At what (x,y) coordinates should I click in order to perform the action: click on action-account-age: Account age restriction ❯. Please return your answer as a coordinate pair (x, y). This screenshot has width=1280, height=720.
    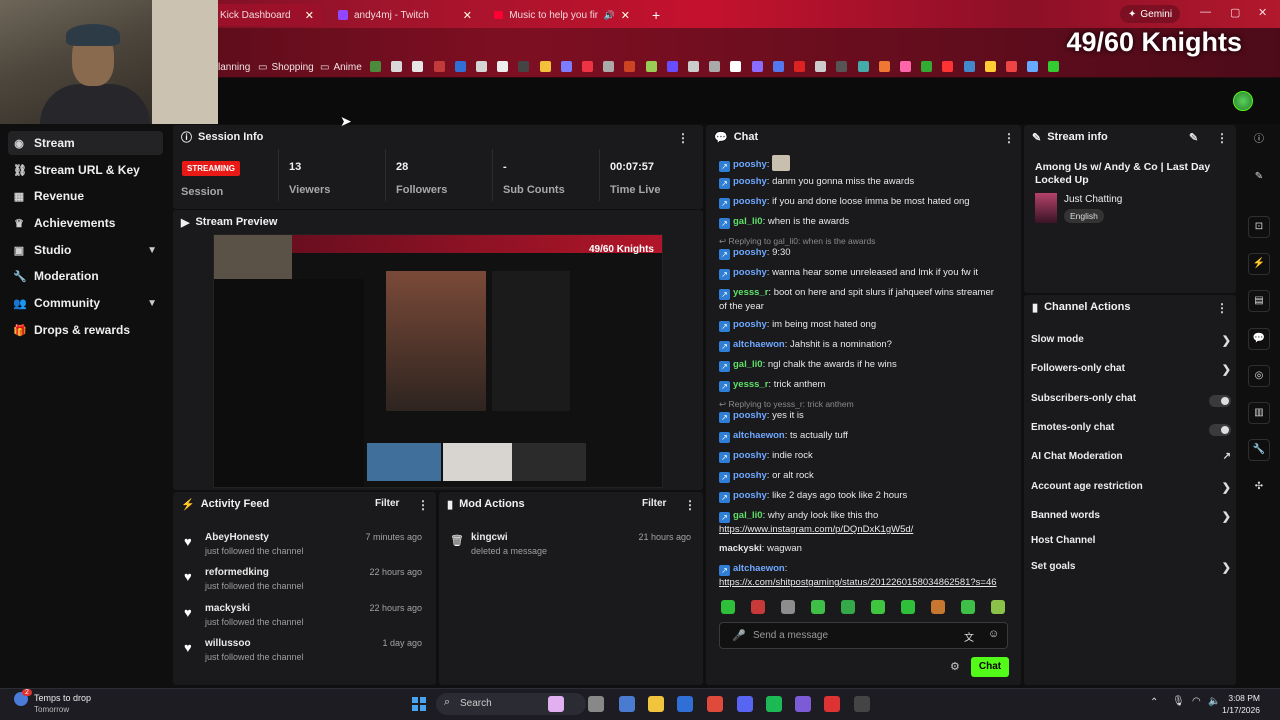
    Looking at the image, I should click on (1131, 490).